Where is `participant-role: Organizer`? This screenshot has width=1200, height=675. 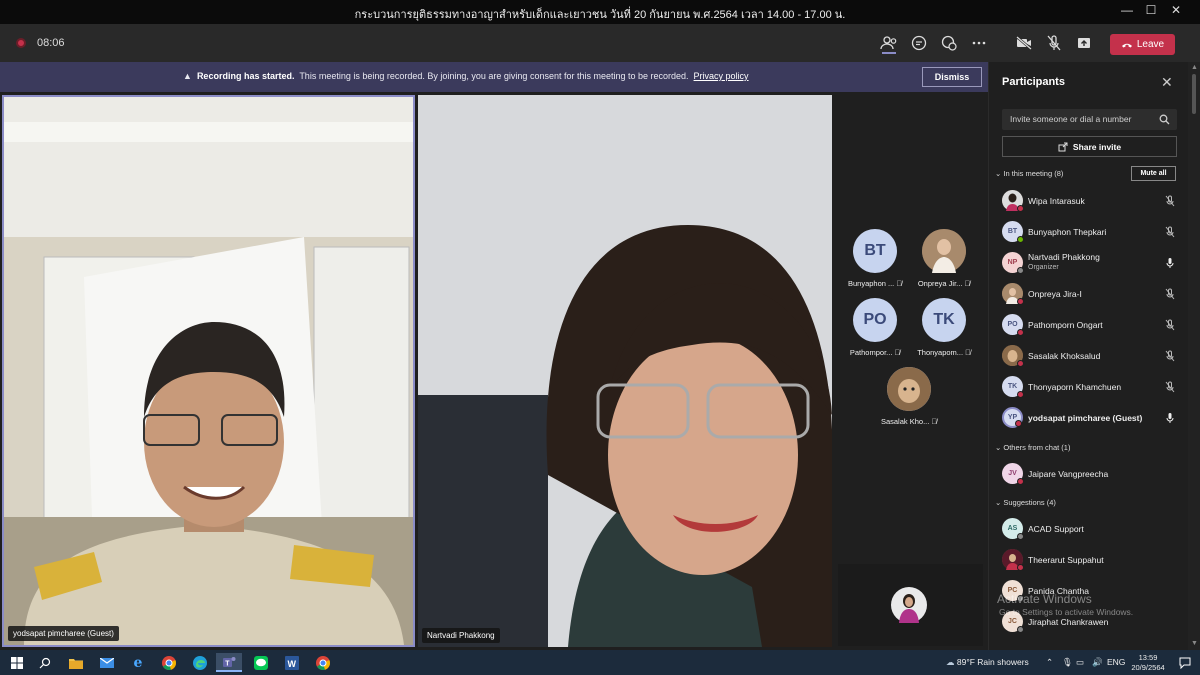
participant-role: Organizer is located at coordinates (1043, 267).